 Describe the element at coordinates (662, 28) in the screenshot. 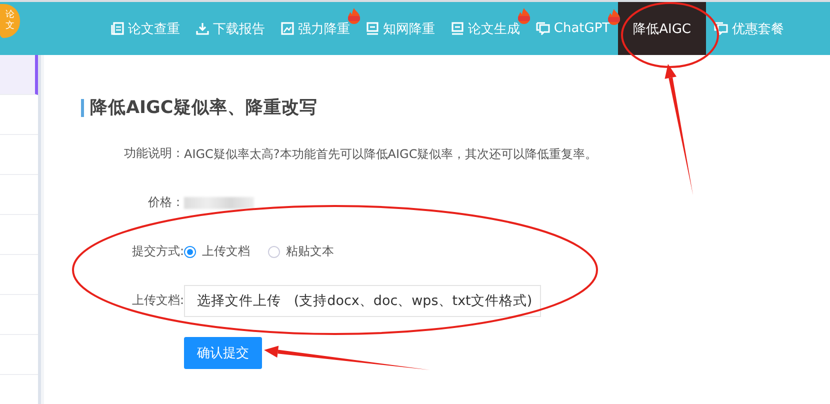

I see `nav-tab: 降低AIGC` at that location.